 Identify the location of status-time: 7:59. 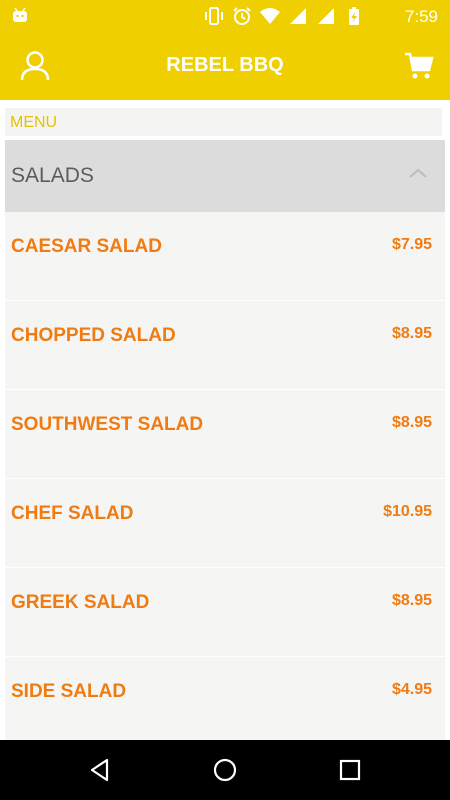
(421, 16).